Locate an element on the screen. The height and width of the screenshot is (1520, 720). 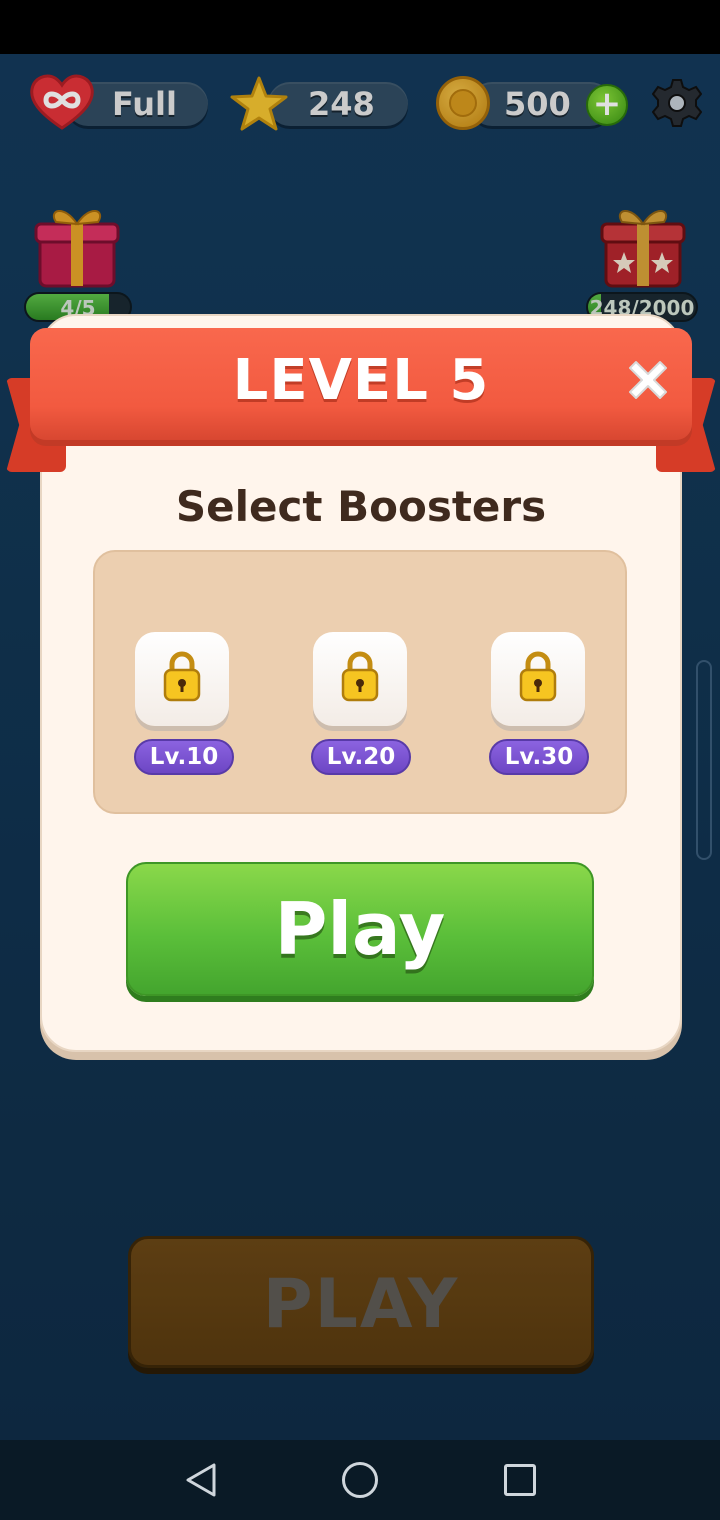
play-button: Play is located at coordinates (360, 929).